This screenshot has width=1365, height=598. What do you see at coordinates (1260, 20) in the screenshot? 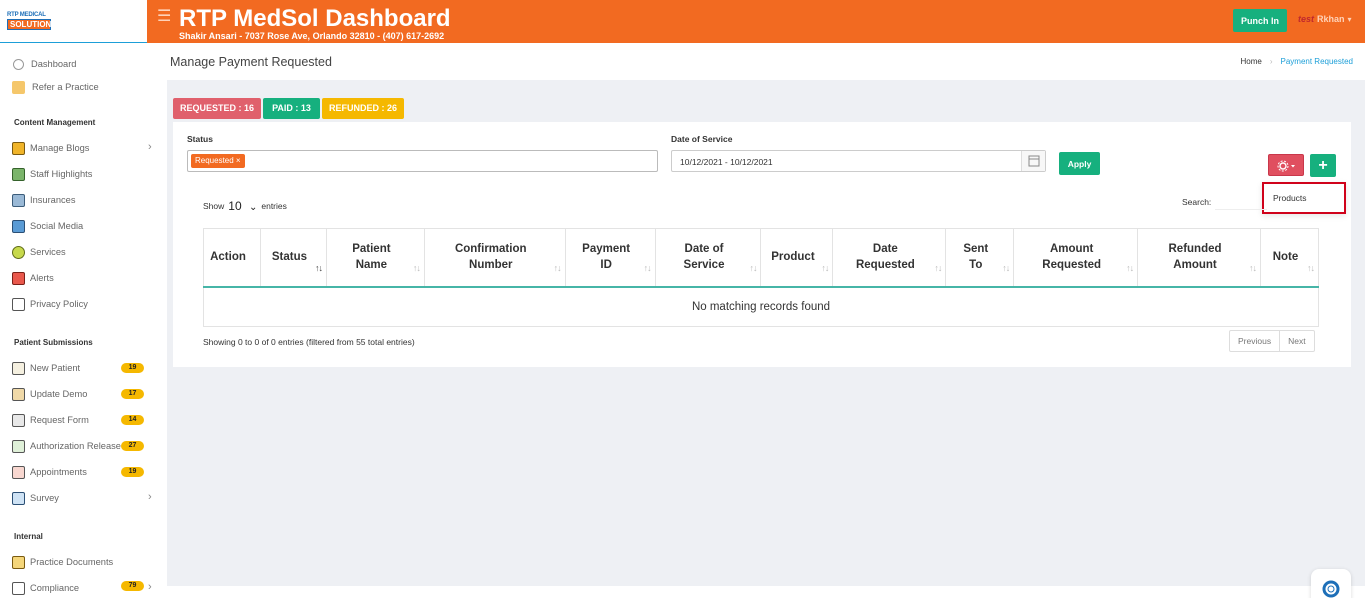
I see `punch-in-button: Punch In` at bounding box center [1260, 20].